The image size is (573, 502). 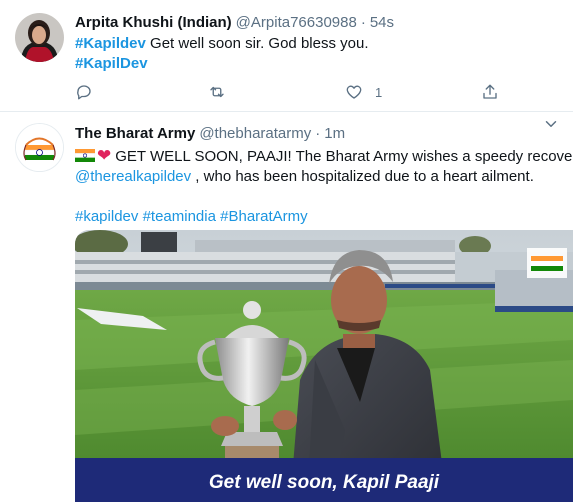 What do you see at coordinates (110, 43) in the screenshot?
I see `hashtag-link: #Kapildev` at bounding box center [110, 43].